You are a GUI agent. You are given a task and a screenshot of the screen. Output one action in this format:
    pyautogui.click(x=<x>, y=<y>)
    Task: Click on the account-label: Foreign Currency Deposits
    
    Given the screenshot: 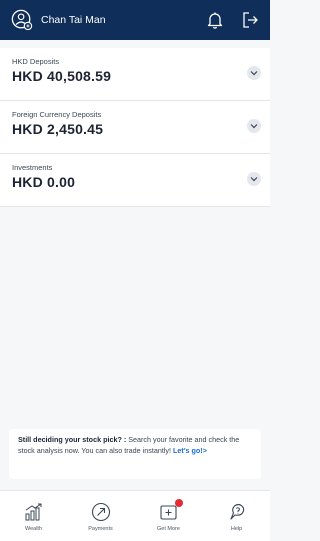 What is the action you would take?
    pyautogui.click(x=57, y=114)
    